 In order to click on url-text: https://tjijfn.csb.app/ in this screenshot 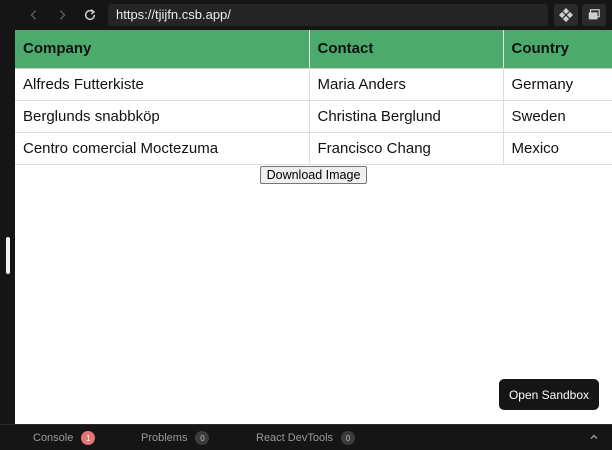, I will do `click(173, 14)`.